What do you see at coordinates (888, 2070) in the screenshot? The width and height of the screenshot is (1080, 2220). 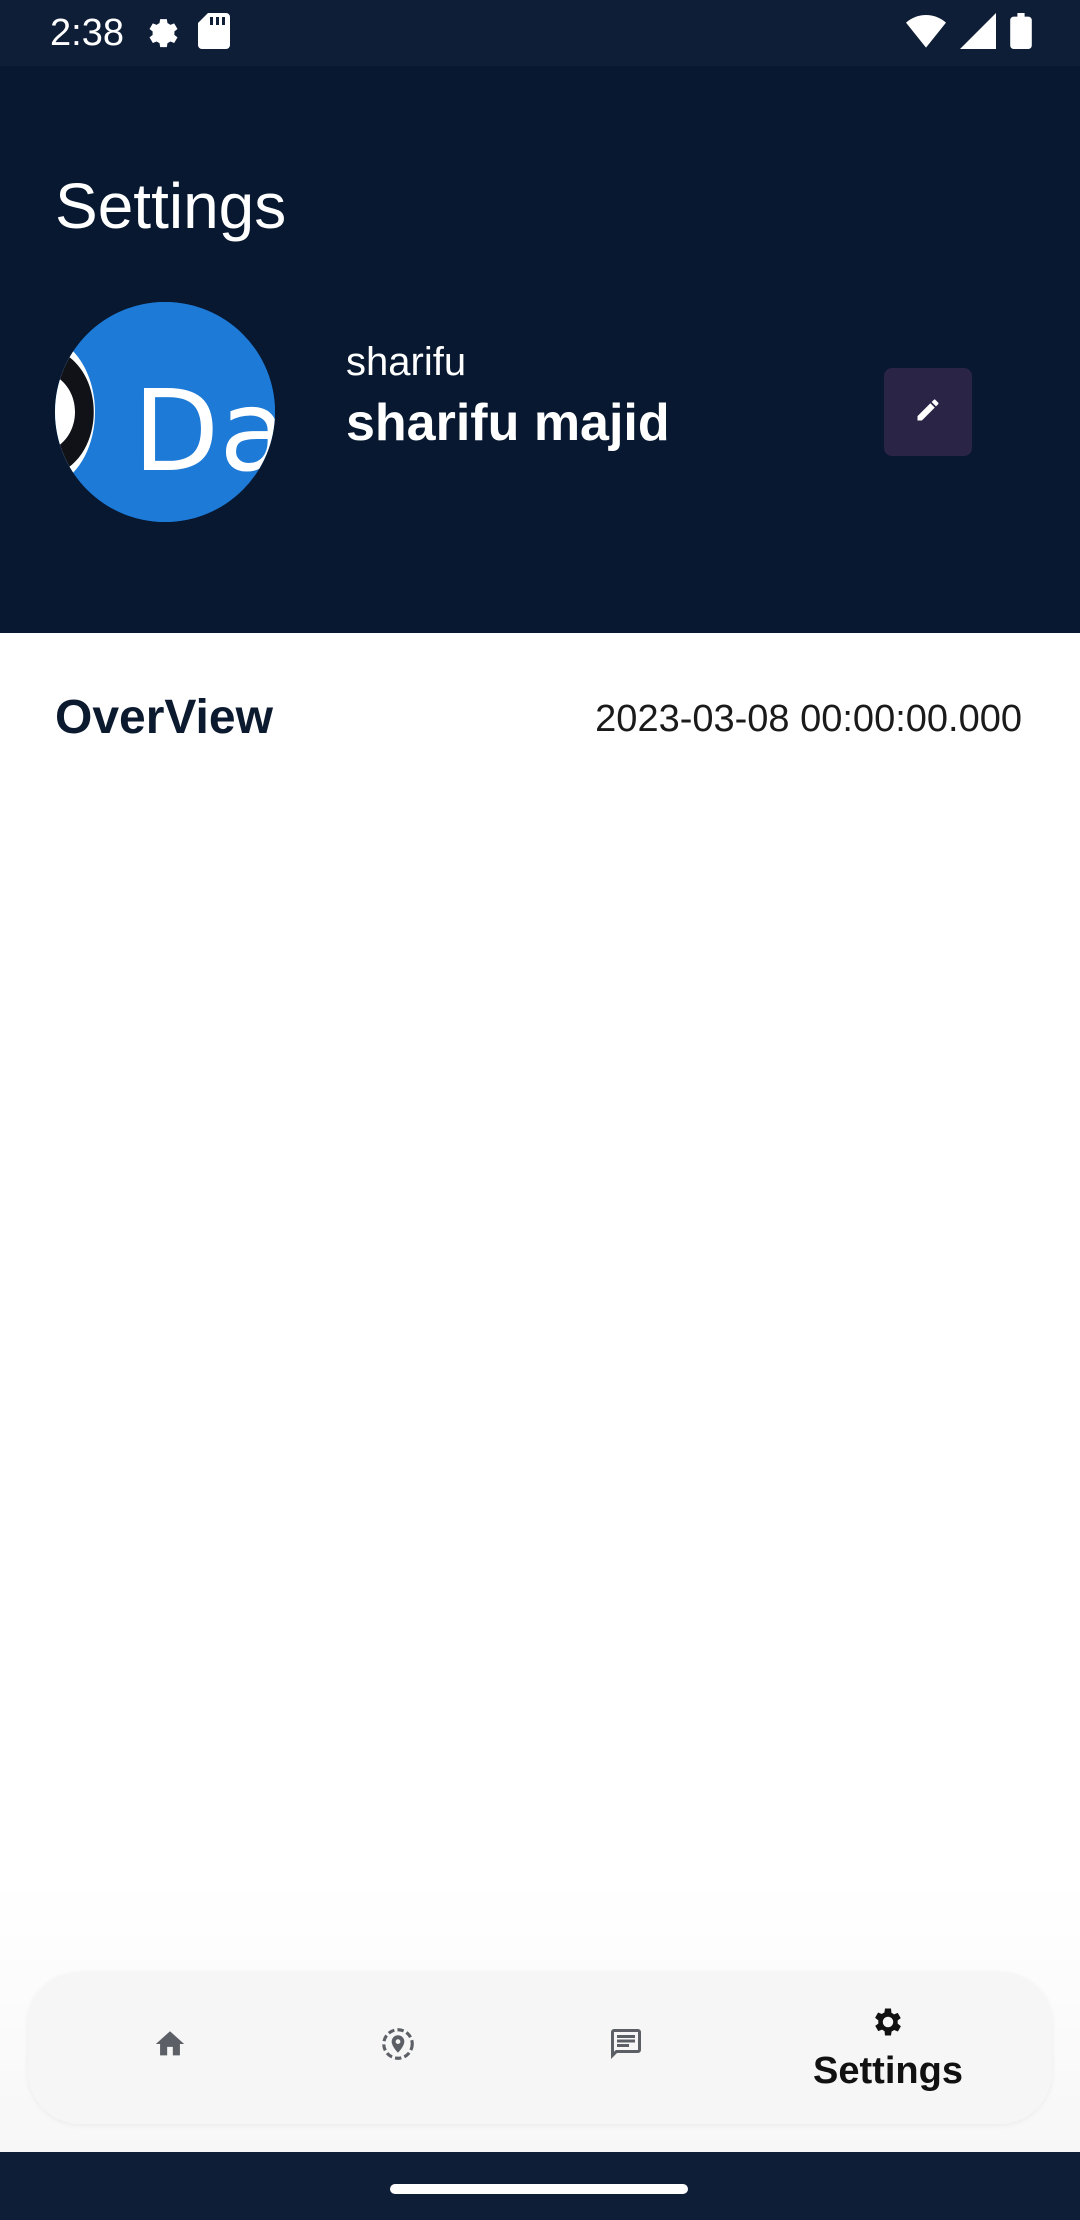 I see `nav-item-label: Settings` at bounding box center [888, 2070].